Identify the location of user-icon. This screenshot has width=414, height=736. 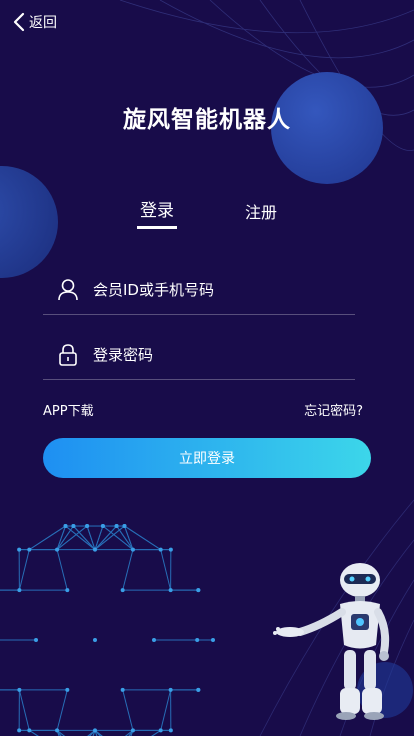
(68, 290).